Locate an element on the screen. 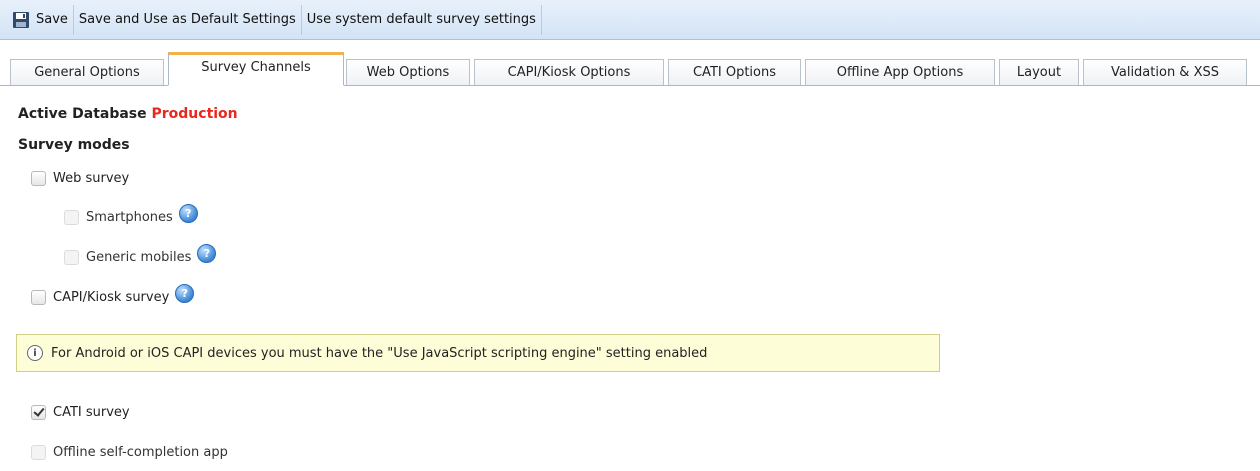 This screenshot has height=471, width=1260. capi-kiosk-option: CAPI/Kiosk survey ? is located at coordinates (113, 294).